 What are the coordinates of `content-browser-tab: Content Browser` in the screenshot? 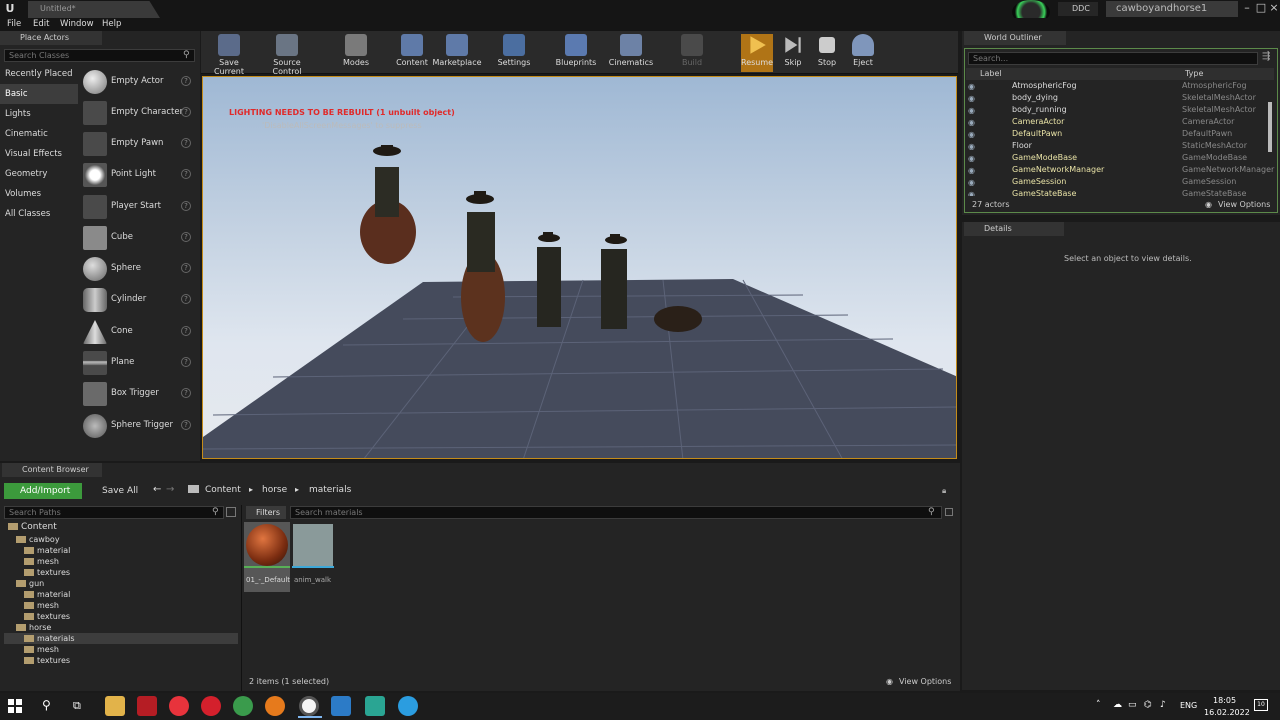 It's located at (52, 470).